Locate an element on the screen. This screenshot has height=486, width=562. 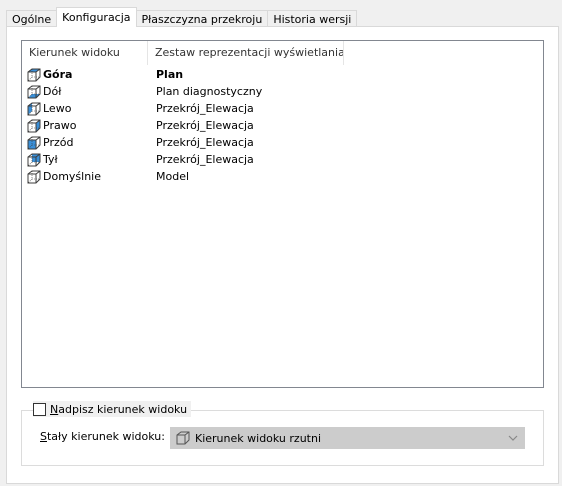
view-front-icon is located at coordinates (34, 142).